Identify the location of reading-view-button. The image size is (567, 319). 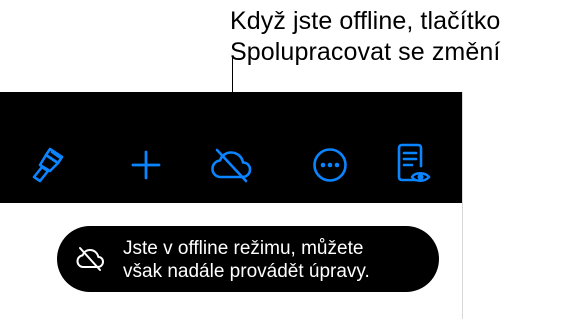
(412, 165).